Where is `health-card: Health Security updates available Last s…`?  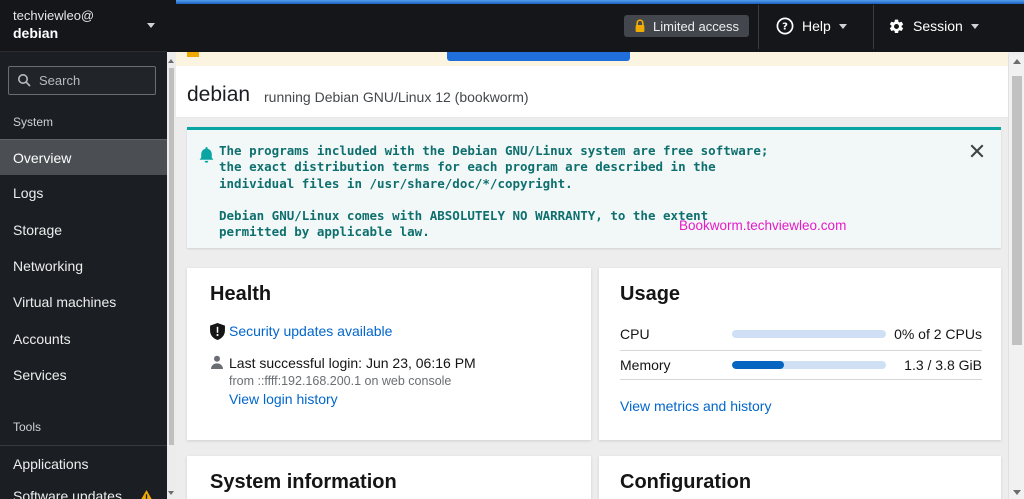 health-card: Health Security updates available Last s… is located at coordinates (389, 354).